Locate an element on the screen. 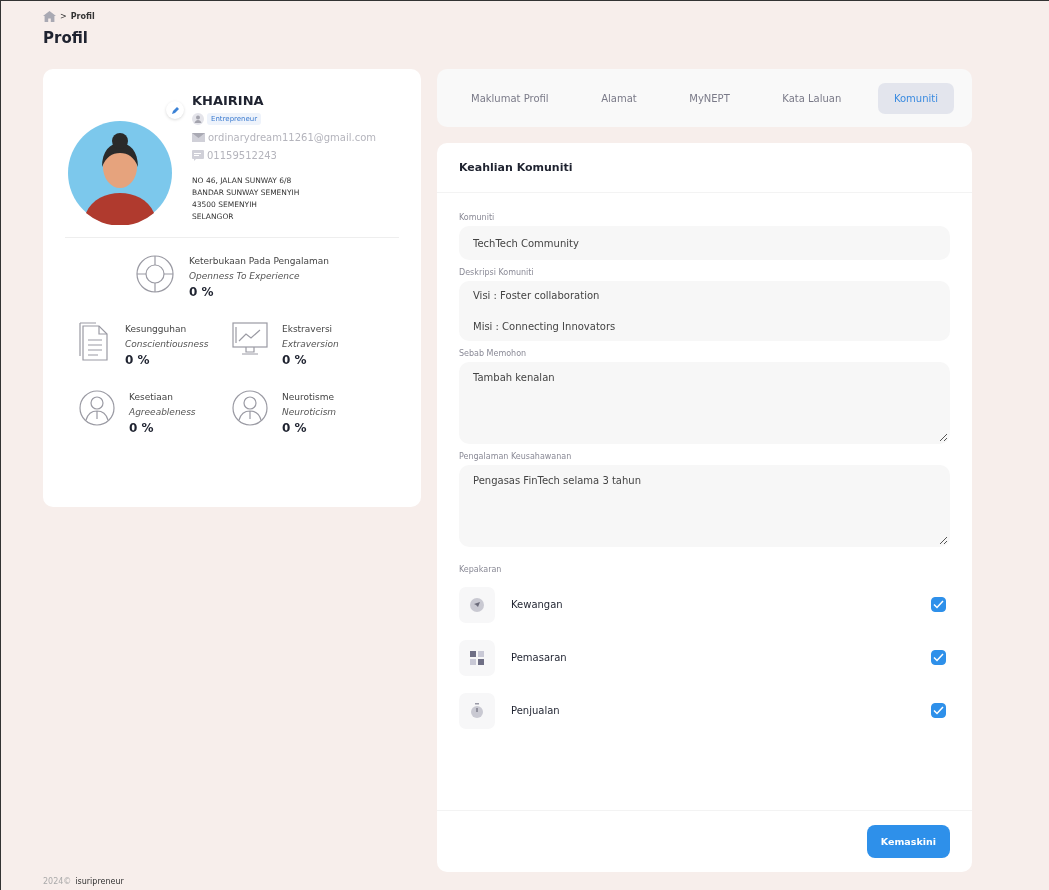 The width and height of the screenshot is (1049, 890). text-area: Tambah kenalan is located at coordinates (704, 403).